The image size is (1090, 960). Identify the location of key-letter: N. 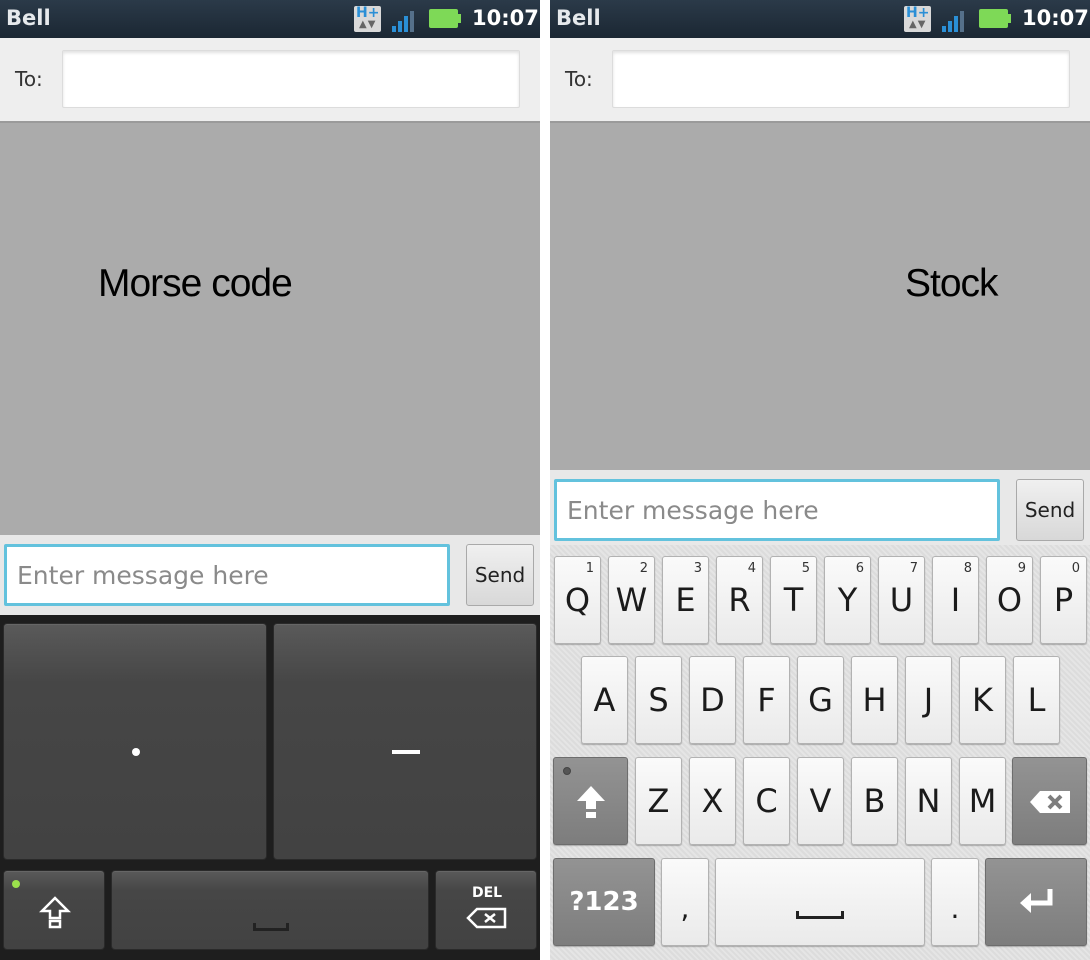
(928, 801).